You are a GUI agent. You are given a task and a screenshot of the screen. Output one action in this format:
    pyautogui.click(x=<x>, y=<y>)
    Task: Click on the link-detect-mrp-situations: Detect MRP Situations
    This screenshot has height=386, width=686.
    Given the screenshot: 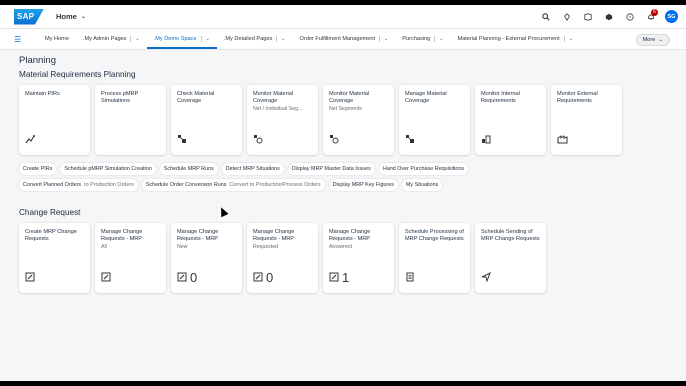 What is the action you would take?
    pyautogui.click(x=252, y=169)
    